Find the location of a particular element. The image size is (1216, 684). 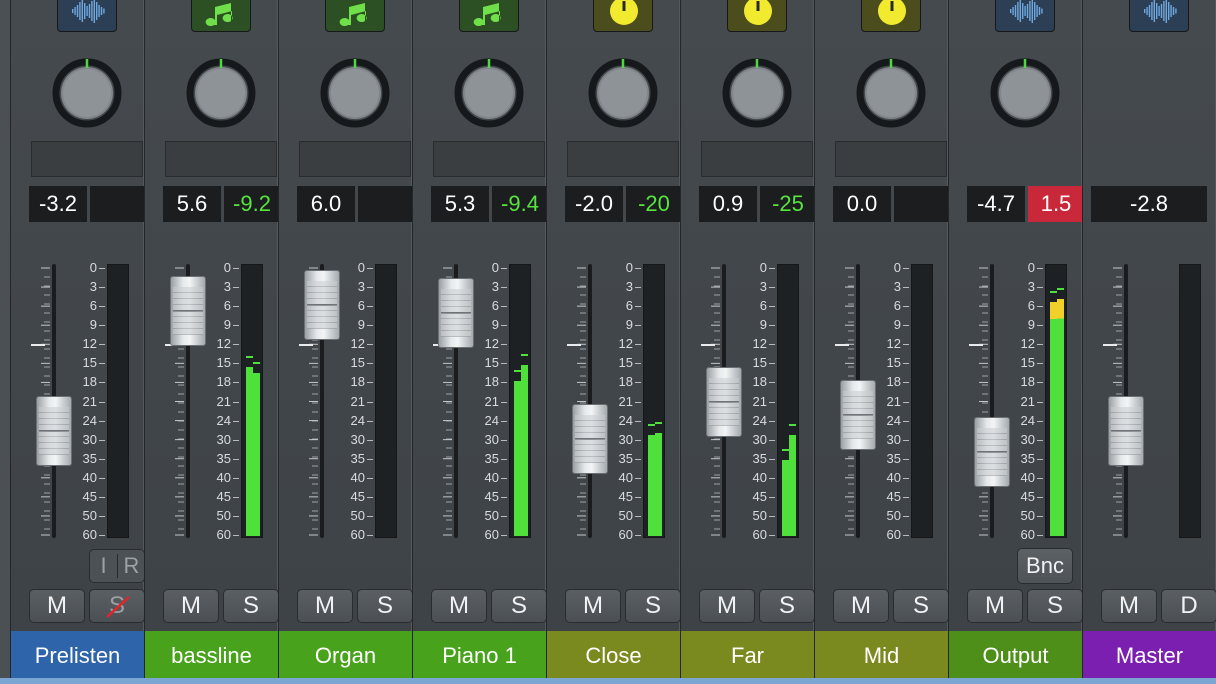

meter-scale-label: 0 is located at coordinates (495, 267).